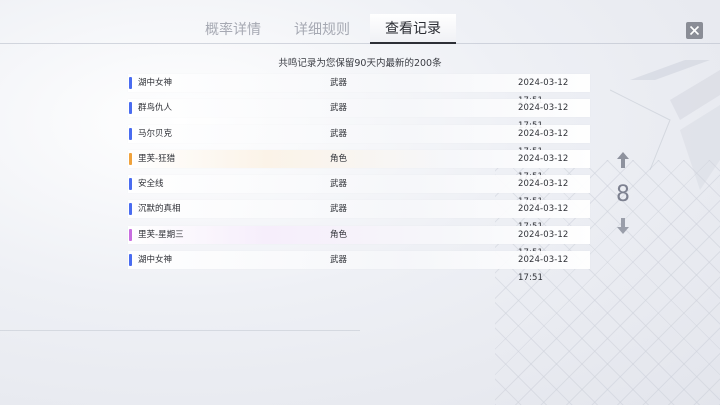  Describe the element at coordinates (623, 160) in the screenshot. I see `arrow-up-icon` at that location.